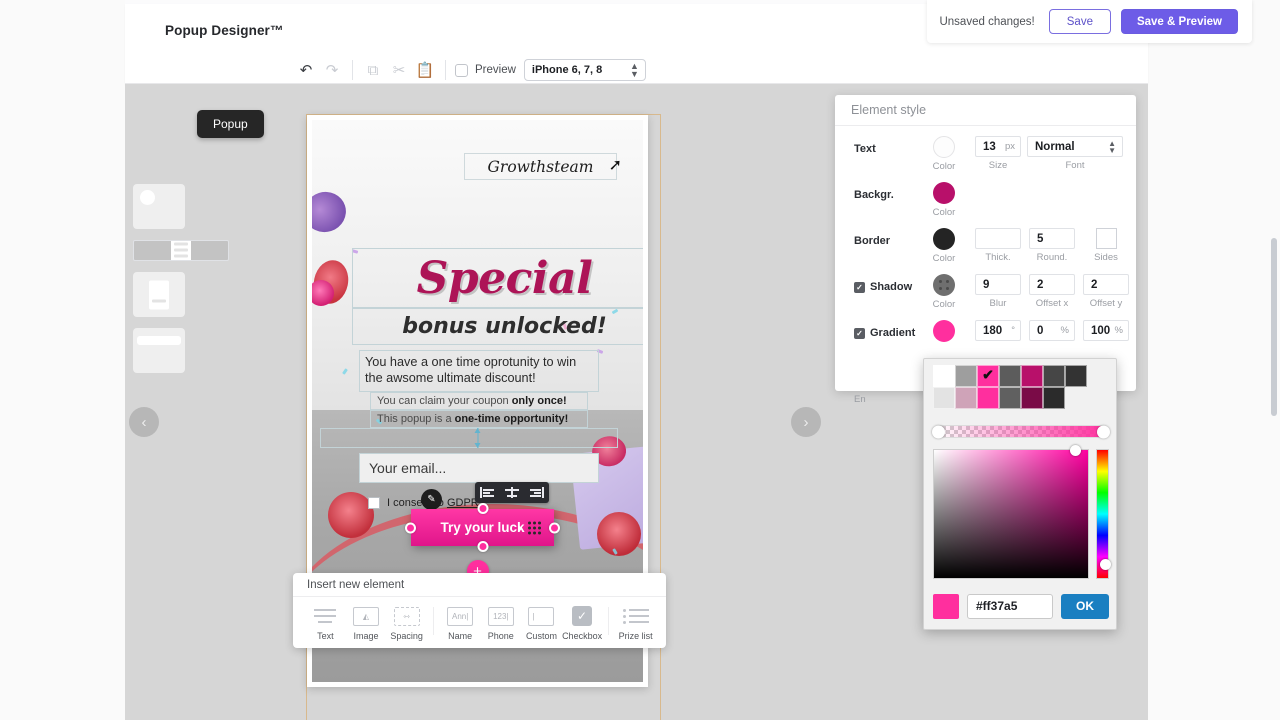 This screenshot has height=720, width=1280. Describe the element at coordinates (461, 70) in the screenshot. I see `preview-checkbox` at that location.